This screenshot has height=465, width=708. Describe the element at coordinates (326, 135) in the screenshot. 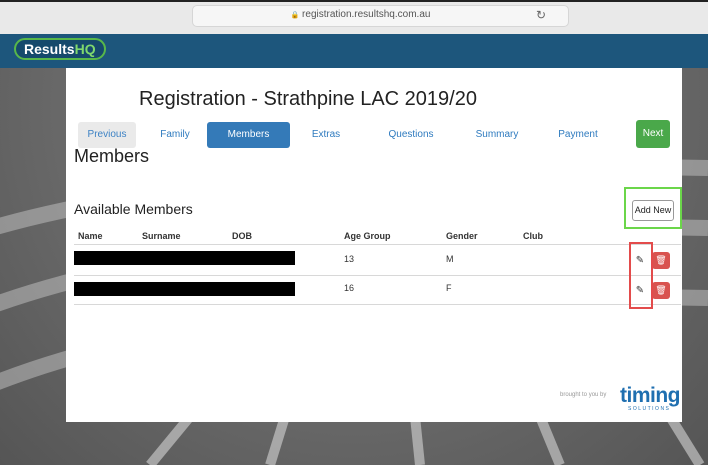

I see `tab-extras: Extras` at that location.